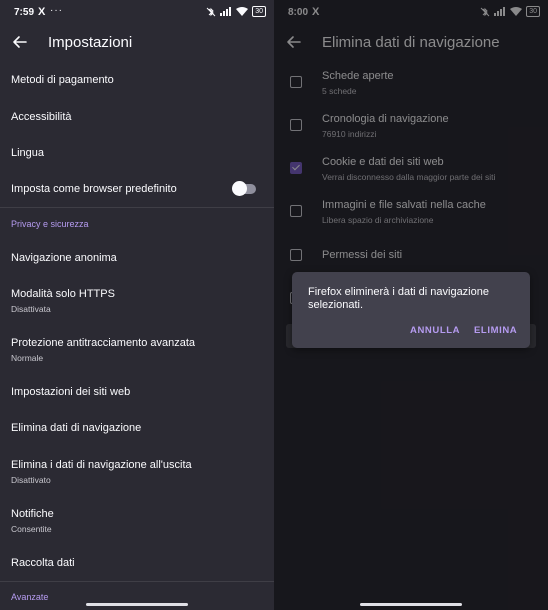  Describe the element at coordinates (259, 11) in the screenshot. I see `battery-icon: 30` at that location.